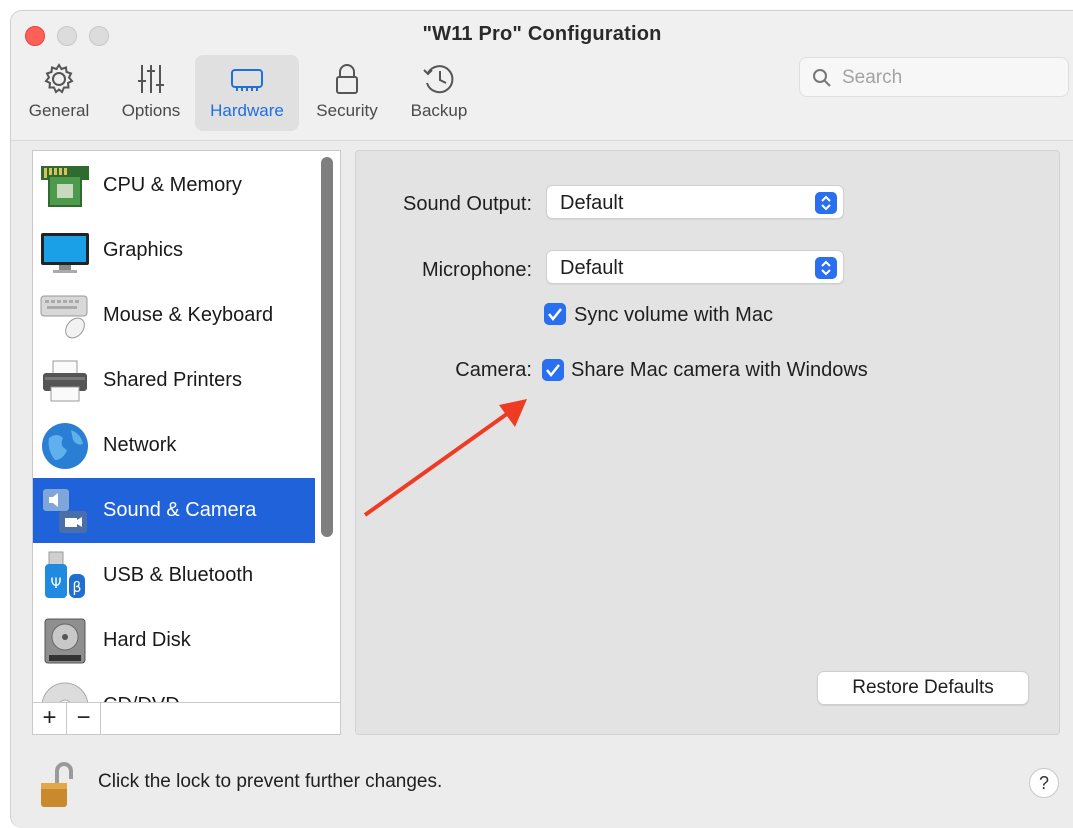 This screenshot has width=1073, height=828. I want to click on tab-hardware-label: Hardware, so click(247, 110).